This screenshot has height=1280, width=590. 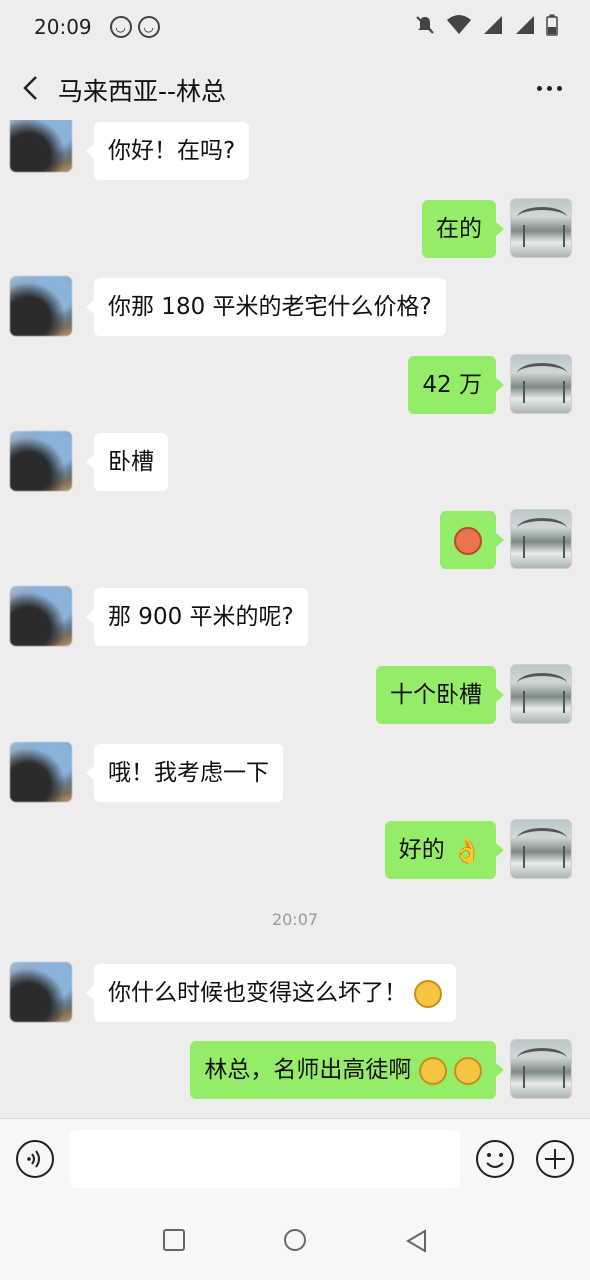 What do you see at coordinates (295, 851) in the screenshot?
I see `message-sent: 好的 👌` at bounding box center [295, 851].